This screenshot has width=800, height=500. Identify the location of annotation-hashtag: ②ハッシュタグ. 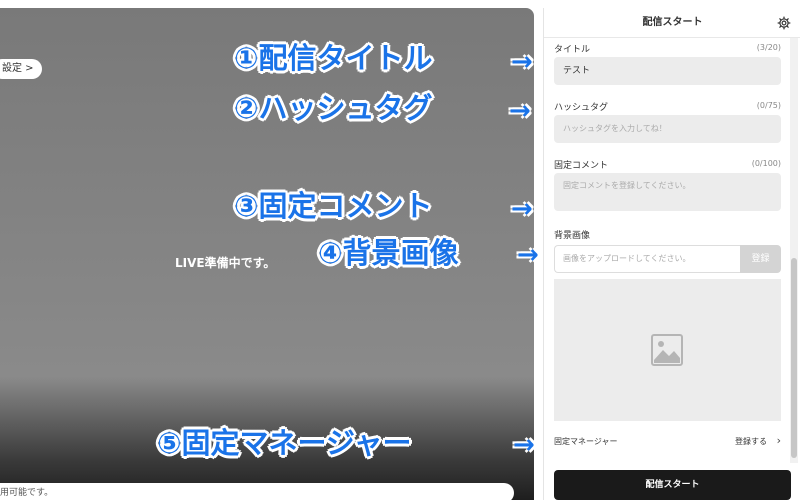
(333, 108).